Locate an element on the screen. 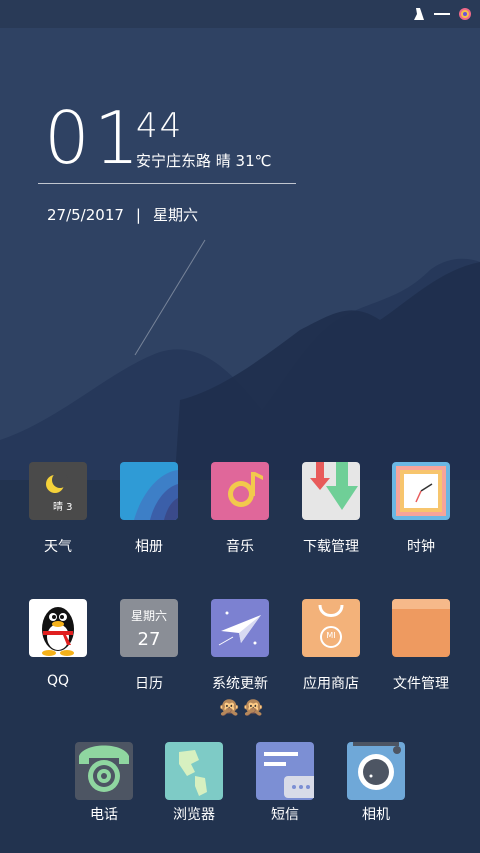 This screenshot has height=853, width=480. app-file-manager: 文件管理 is located at coordinates (421, 646).